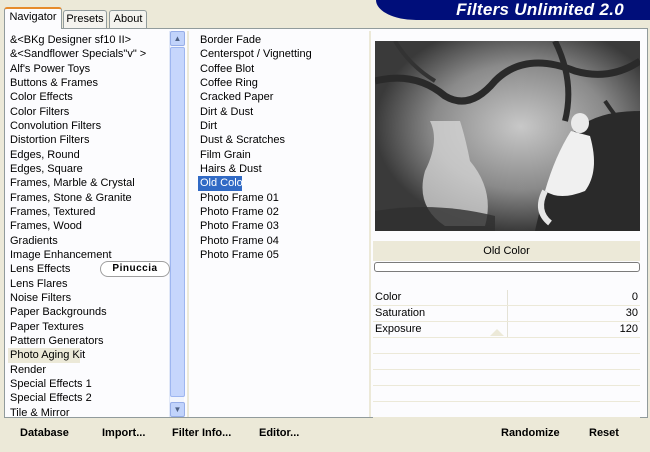  I want to click on category-item: Photo Aging Kit, so click(46, 355).